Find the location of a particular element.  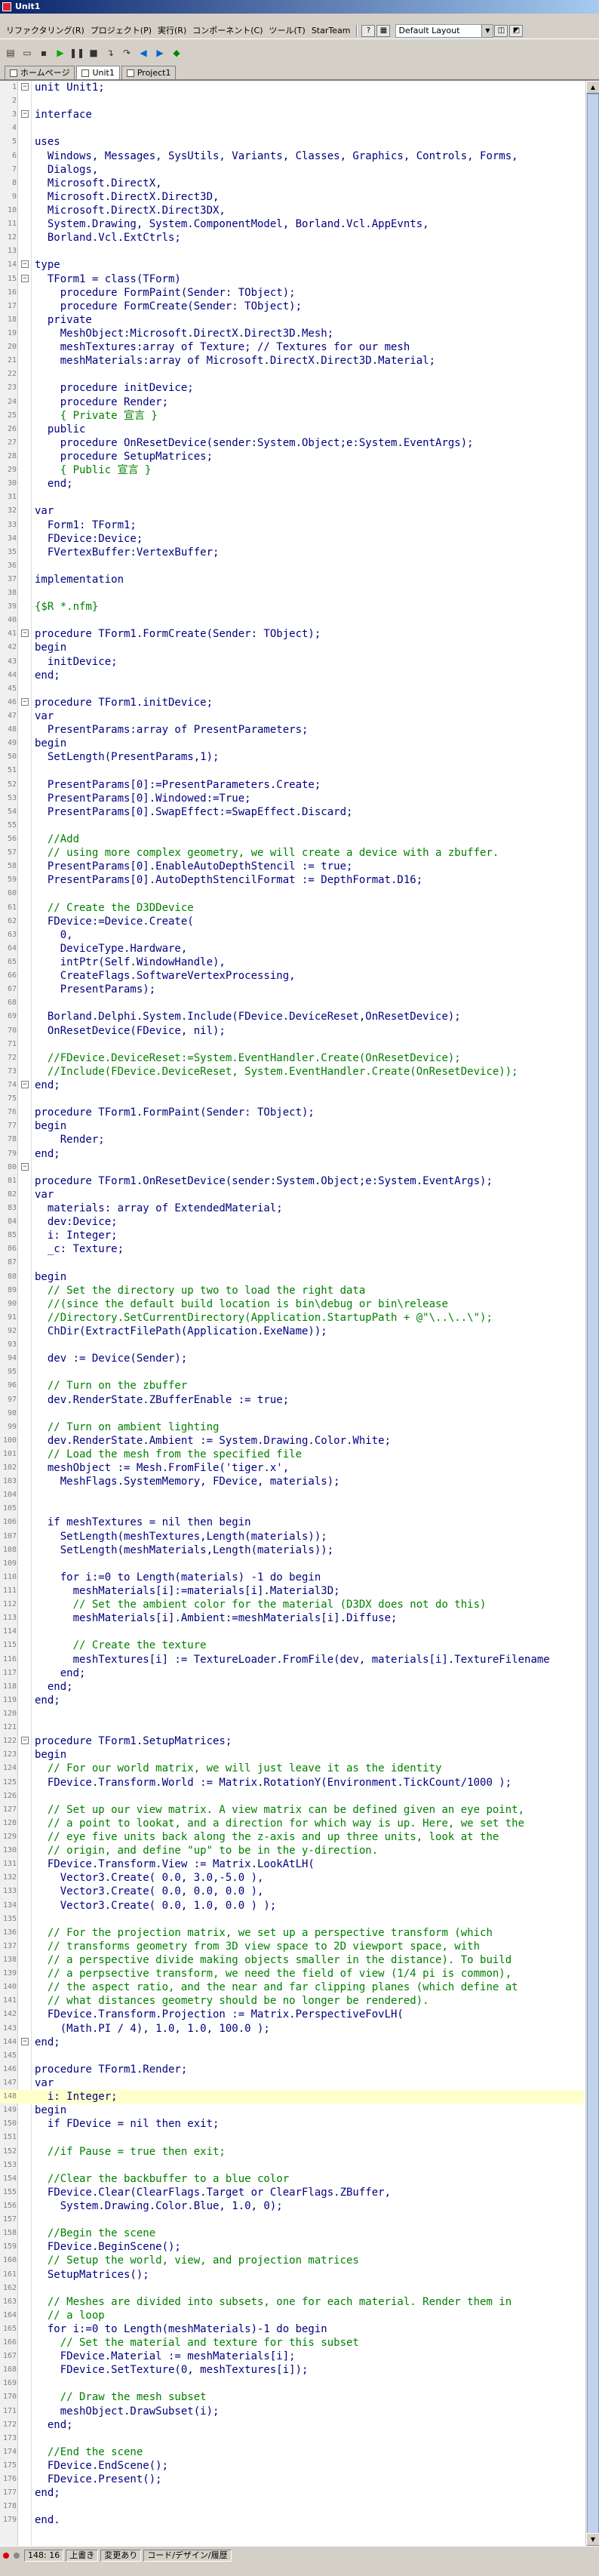

menu-tools: ツール(T) is located at coordinates (287, 30).